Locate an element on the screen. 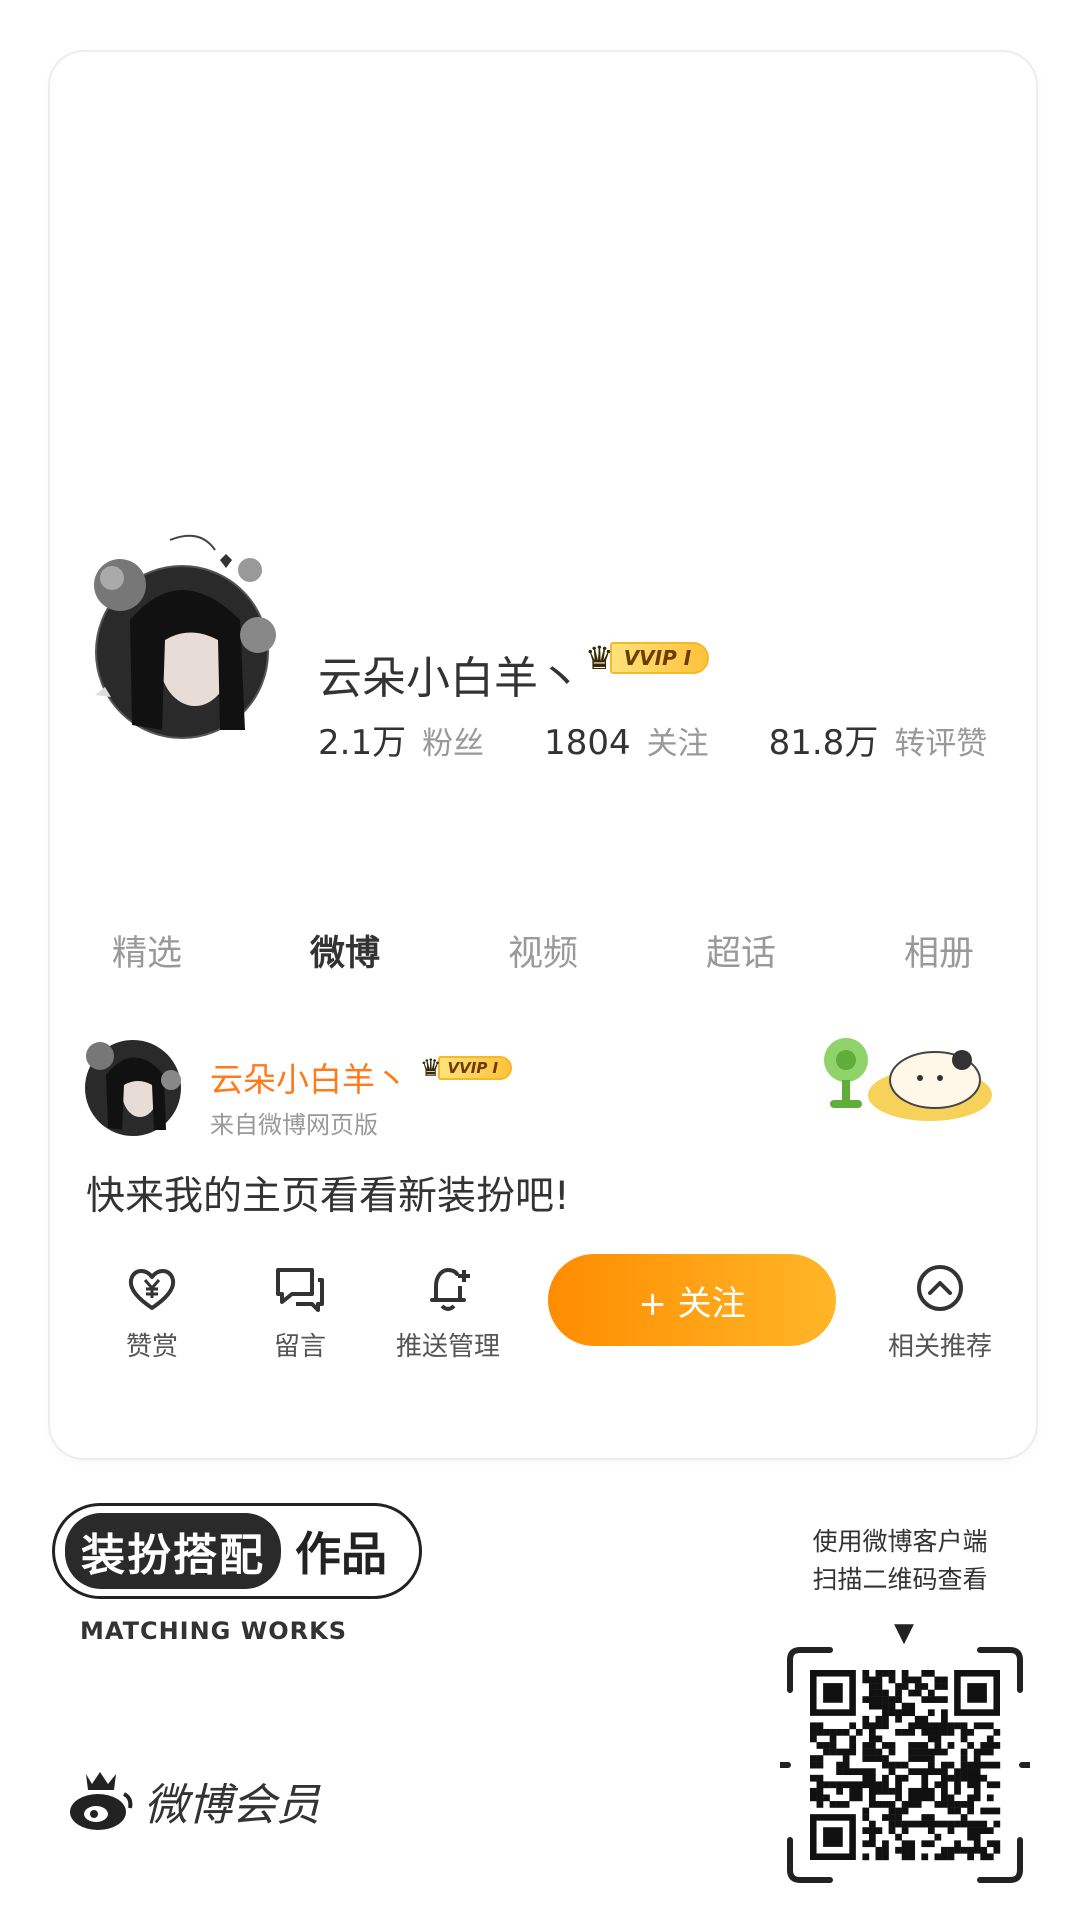 The width and height of the screenshot is (1080, 1921). comment-action: 留言 is located at coordinates (300, 1311).